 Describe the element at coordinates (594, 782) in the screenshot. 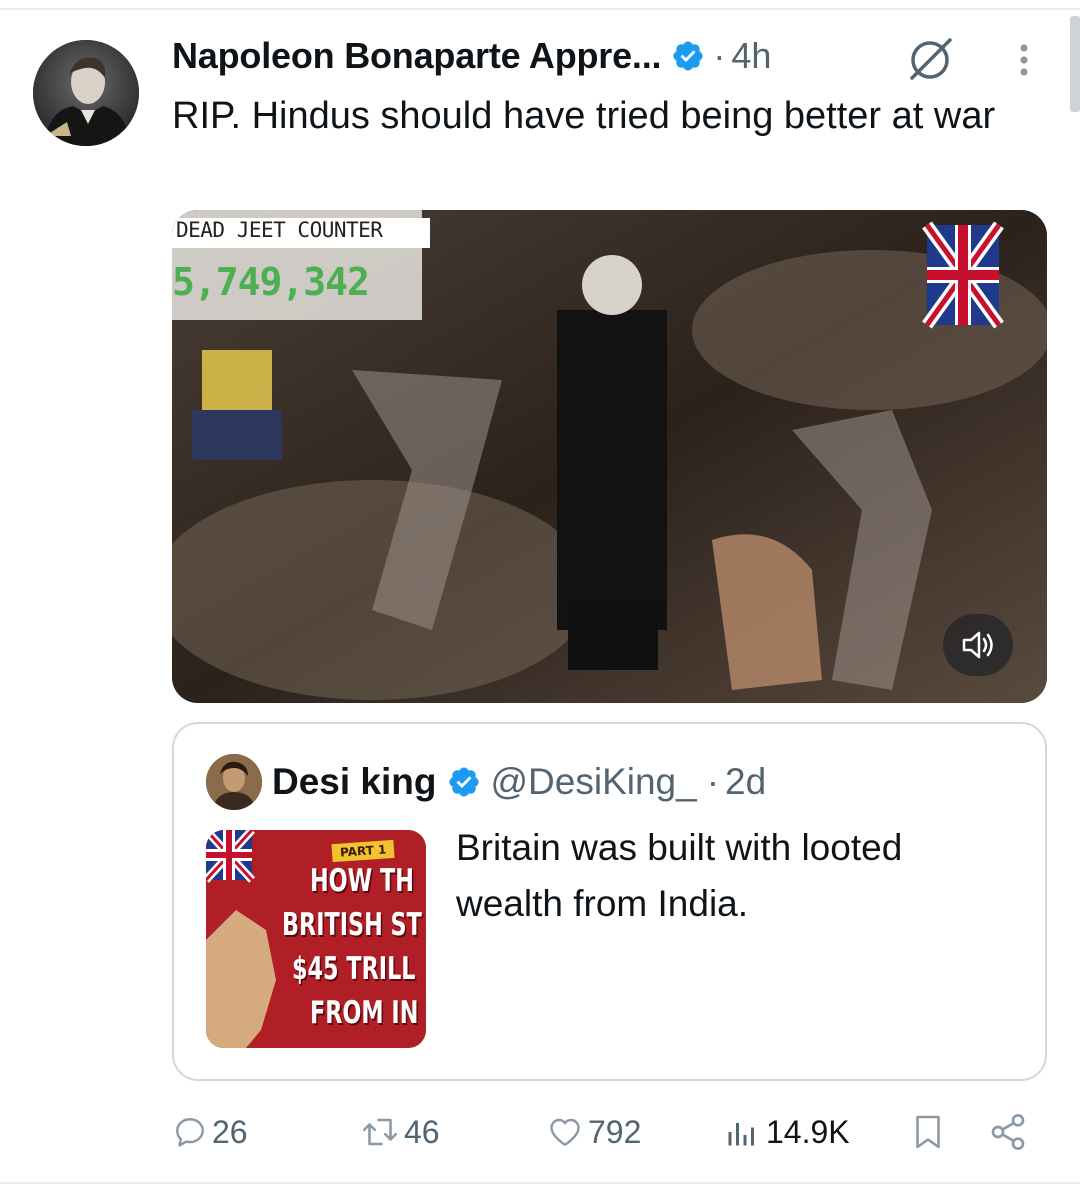

I see `quoted-handle: @DesiKing_` at that location.